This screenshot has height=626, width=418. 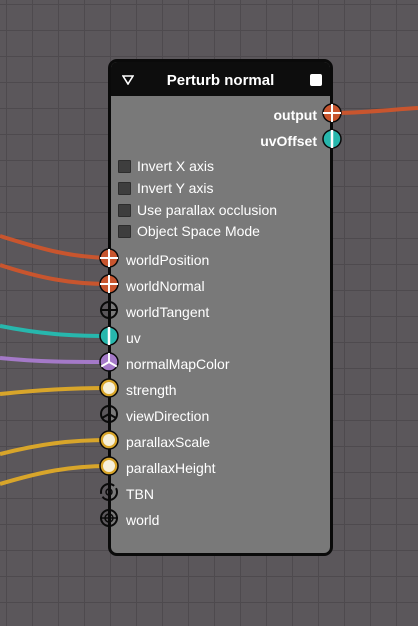 What do you see at coordinates (109, 388) in the screenshot?
I see `strength-port-float-icon` at bounding box center [109, 388].